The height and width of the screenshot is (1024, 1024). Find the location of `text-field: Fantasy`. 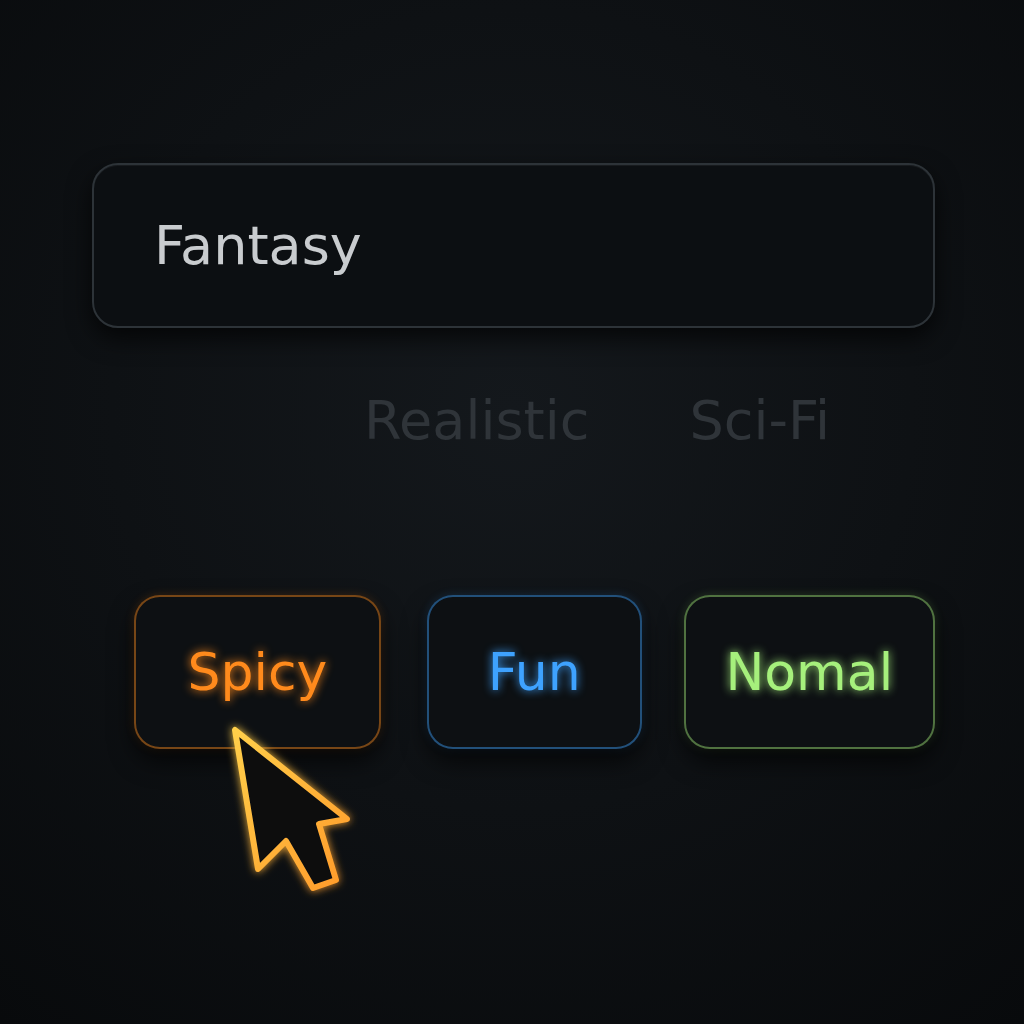

text-field: Fantasy is located at coordinates (513, 245).